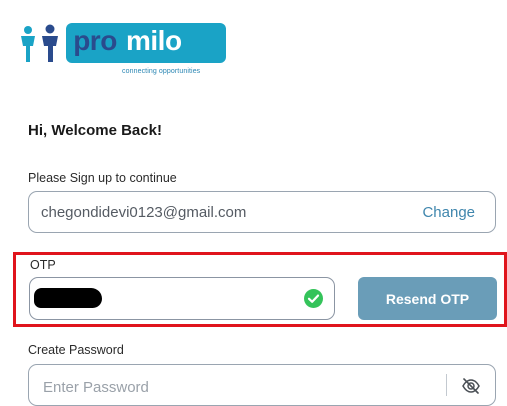 The height and width of the screenshot is (406, 507). I want to click on password-field, so click(262, 385).